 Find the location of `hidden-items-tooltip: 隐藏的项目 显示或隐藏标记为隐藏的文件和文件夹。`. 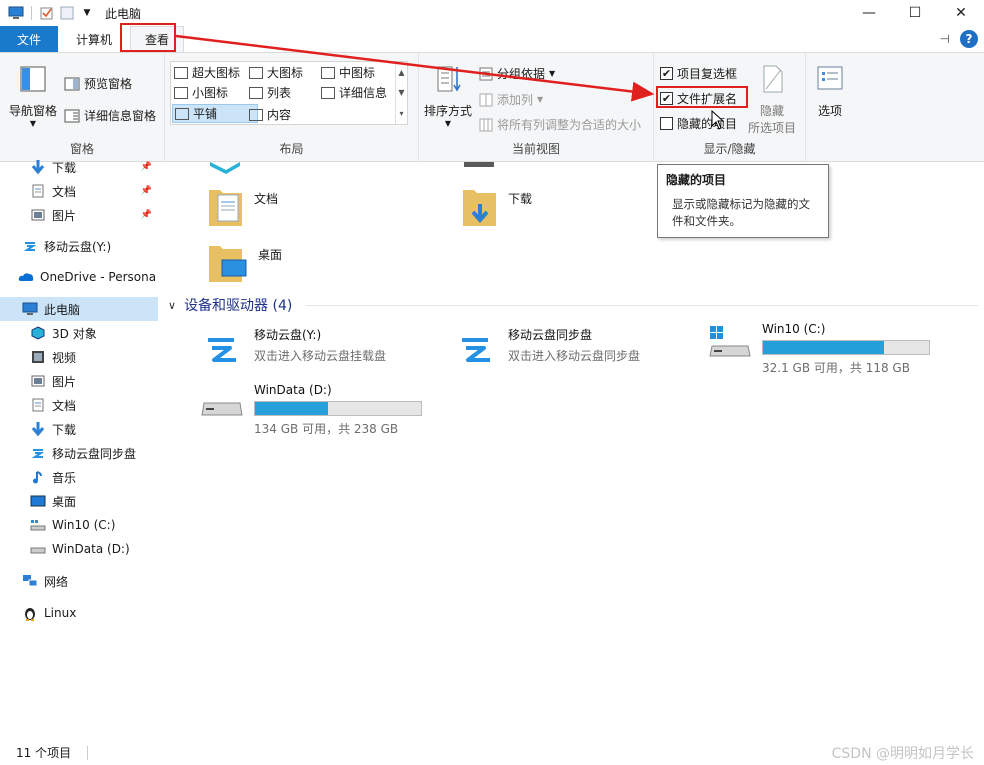

hidden-items-tooltip: 隐藏的项目 显示或隐藏标记为隐藏的文件和文件夹。 is located at coordinates (743, 201).